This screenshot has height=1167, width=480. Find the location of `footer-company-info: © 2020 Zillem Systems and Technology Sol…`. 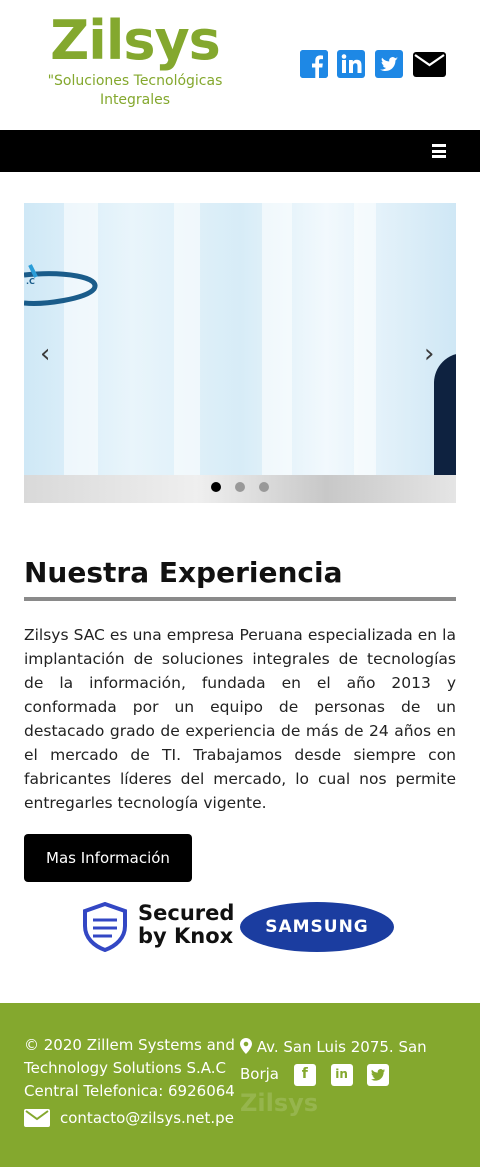

footer-company-info: © 2020 Zillem Systems and Technology Sol… is located at coordinates (130, 1068).